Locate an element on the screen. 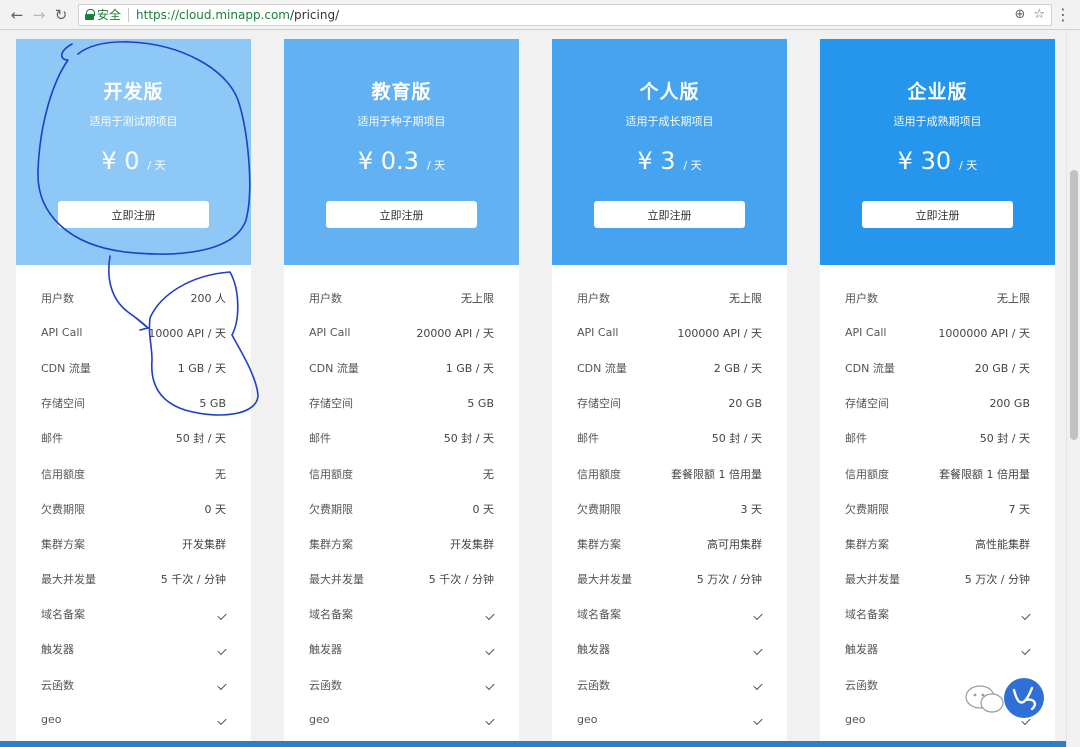 The image size is (1080, 747). forward-button: → is located at coordinates (39, 15).